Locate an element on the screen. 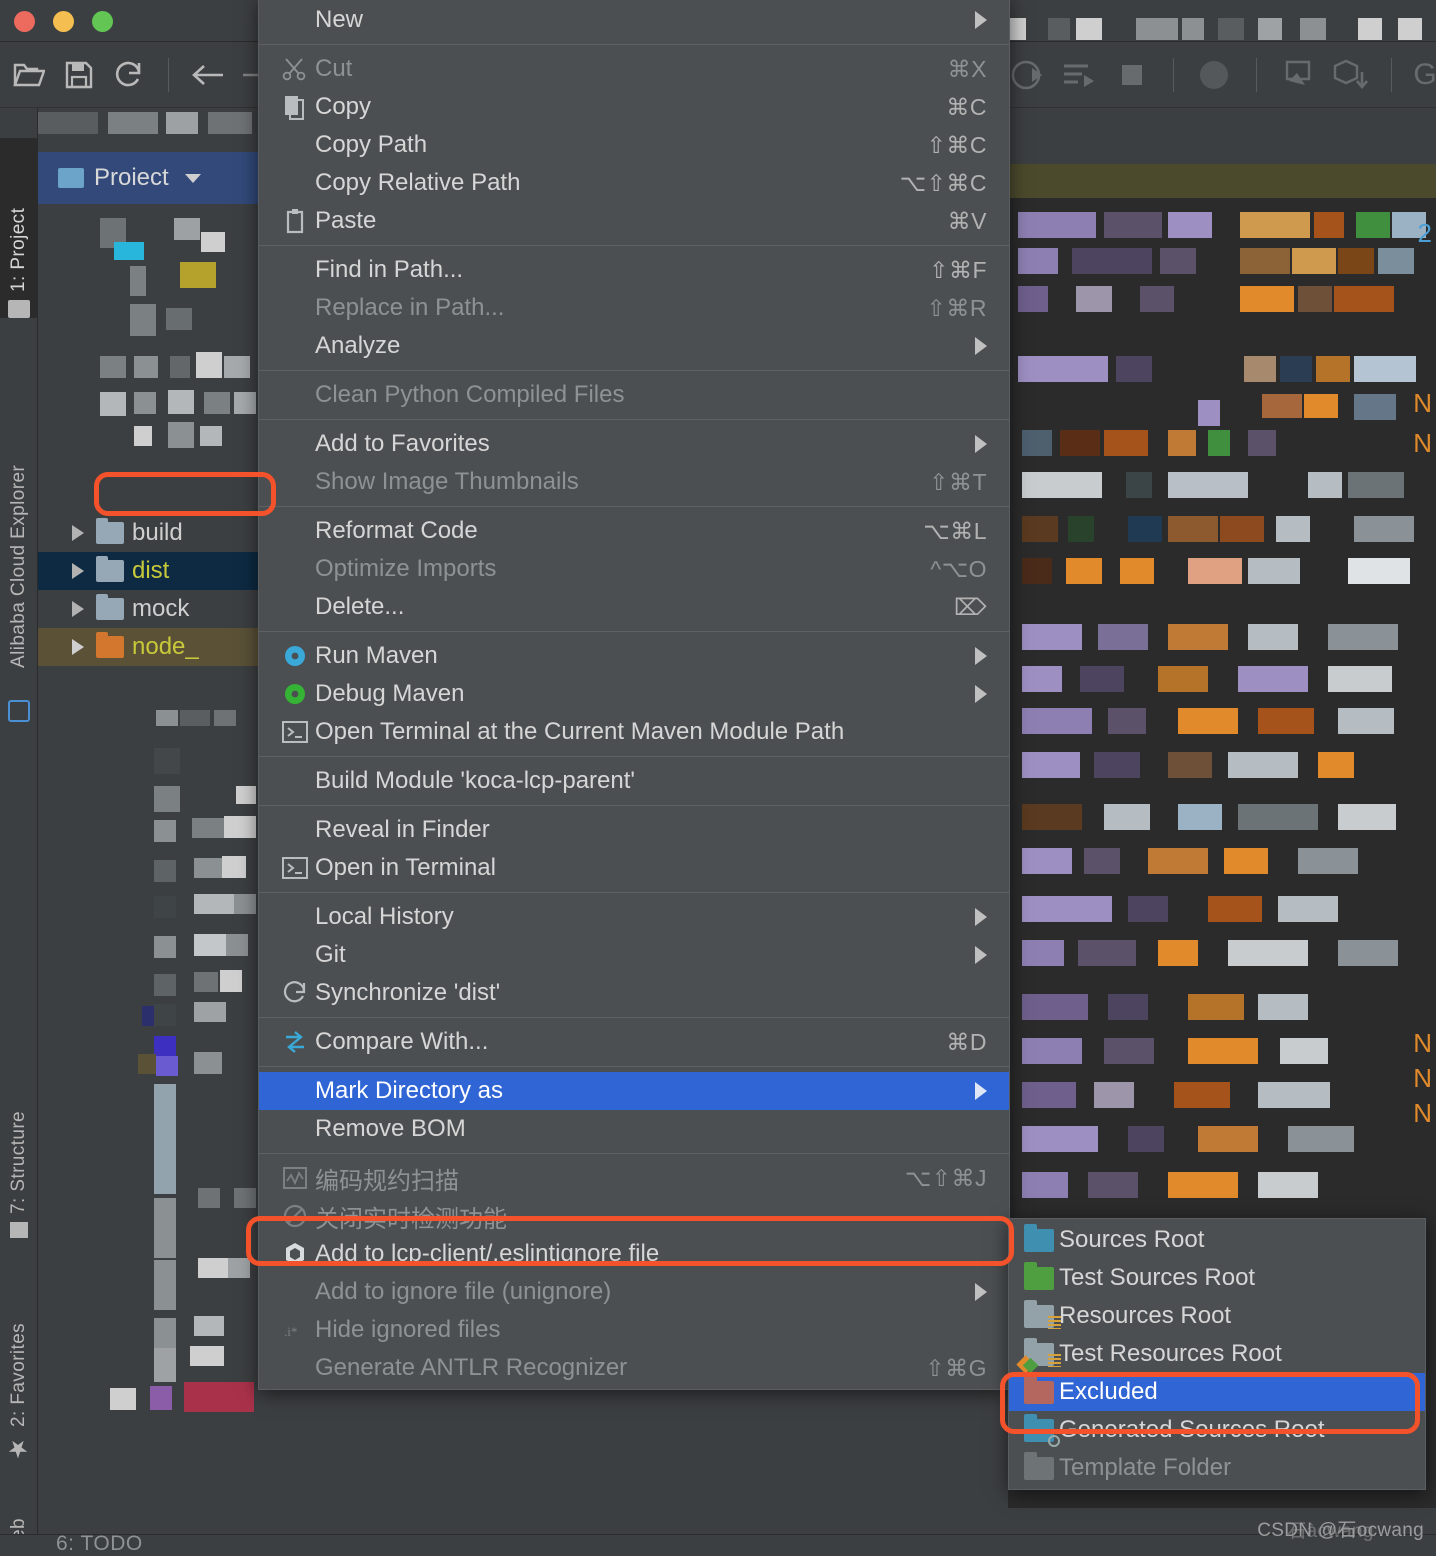 This screenshot has width=1436, height=1556. menu-item-label: Copy is located at coordinates (343, 106).